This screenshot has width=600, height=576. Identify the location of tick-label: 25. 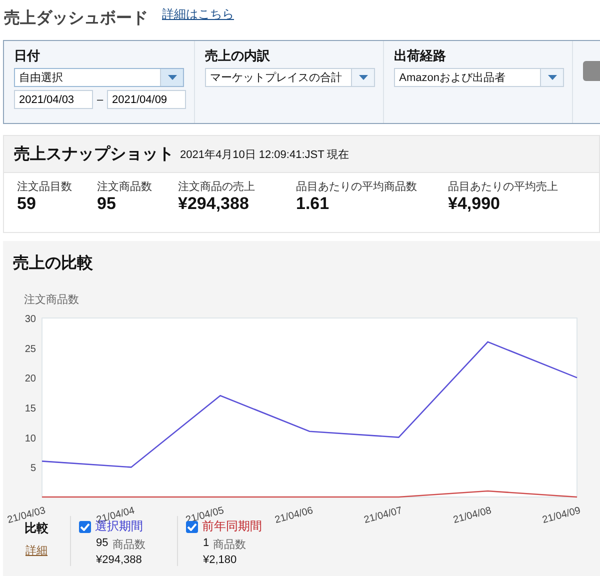
(30, 349).